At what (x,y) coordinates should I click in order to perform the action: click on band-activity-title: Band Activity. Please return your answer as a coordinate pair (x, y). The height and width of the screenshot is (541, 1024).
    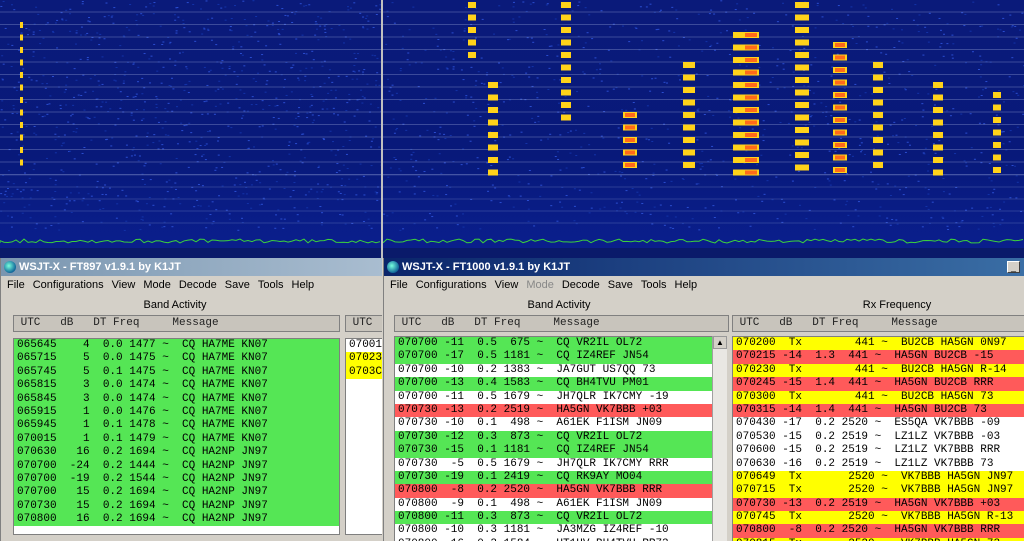
    Looking at the image, I should click on (559, 305).